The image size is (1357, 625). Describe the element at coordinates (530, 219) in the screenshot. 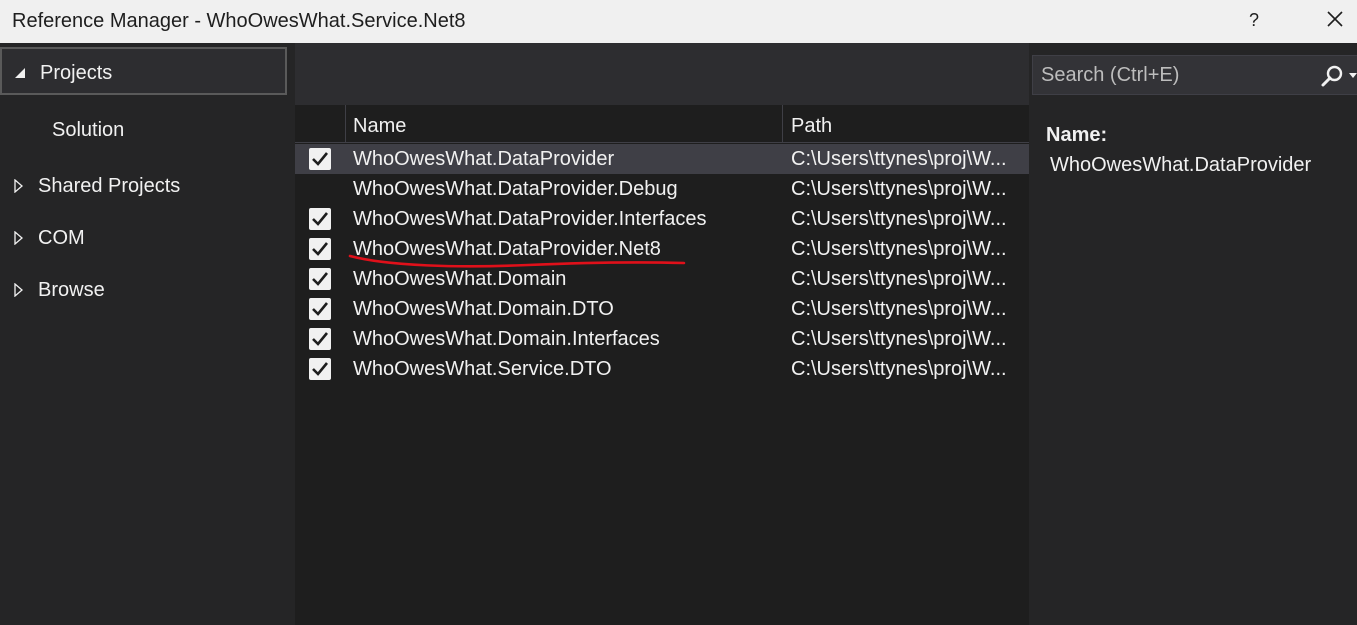

I see `row-name: WhoOwesWhat.DataProvider.Interfaces` at that location.